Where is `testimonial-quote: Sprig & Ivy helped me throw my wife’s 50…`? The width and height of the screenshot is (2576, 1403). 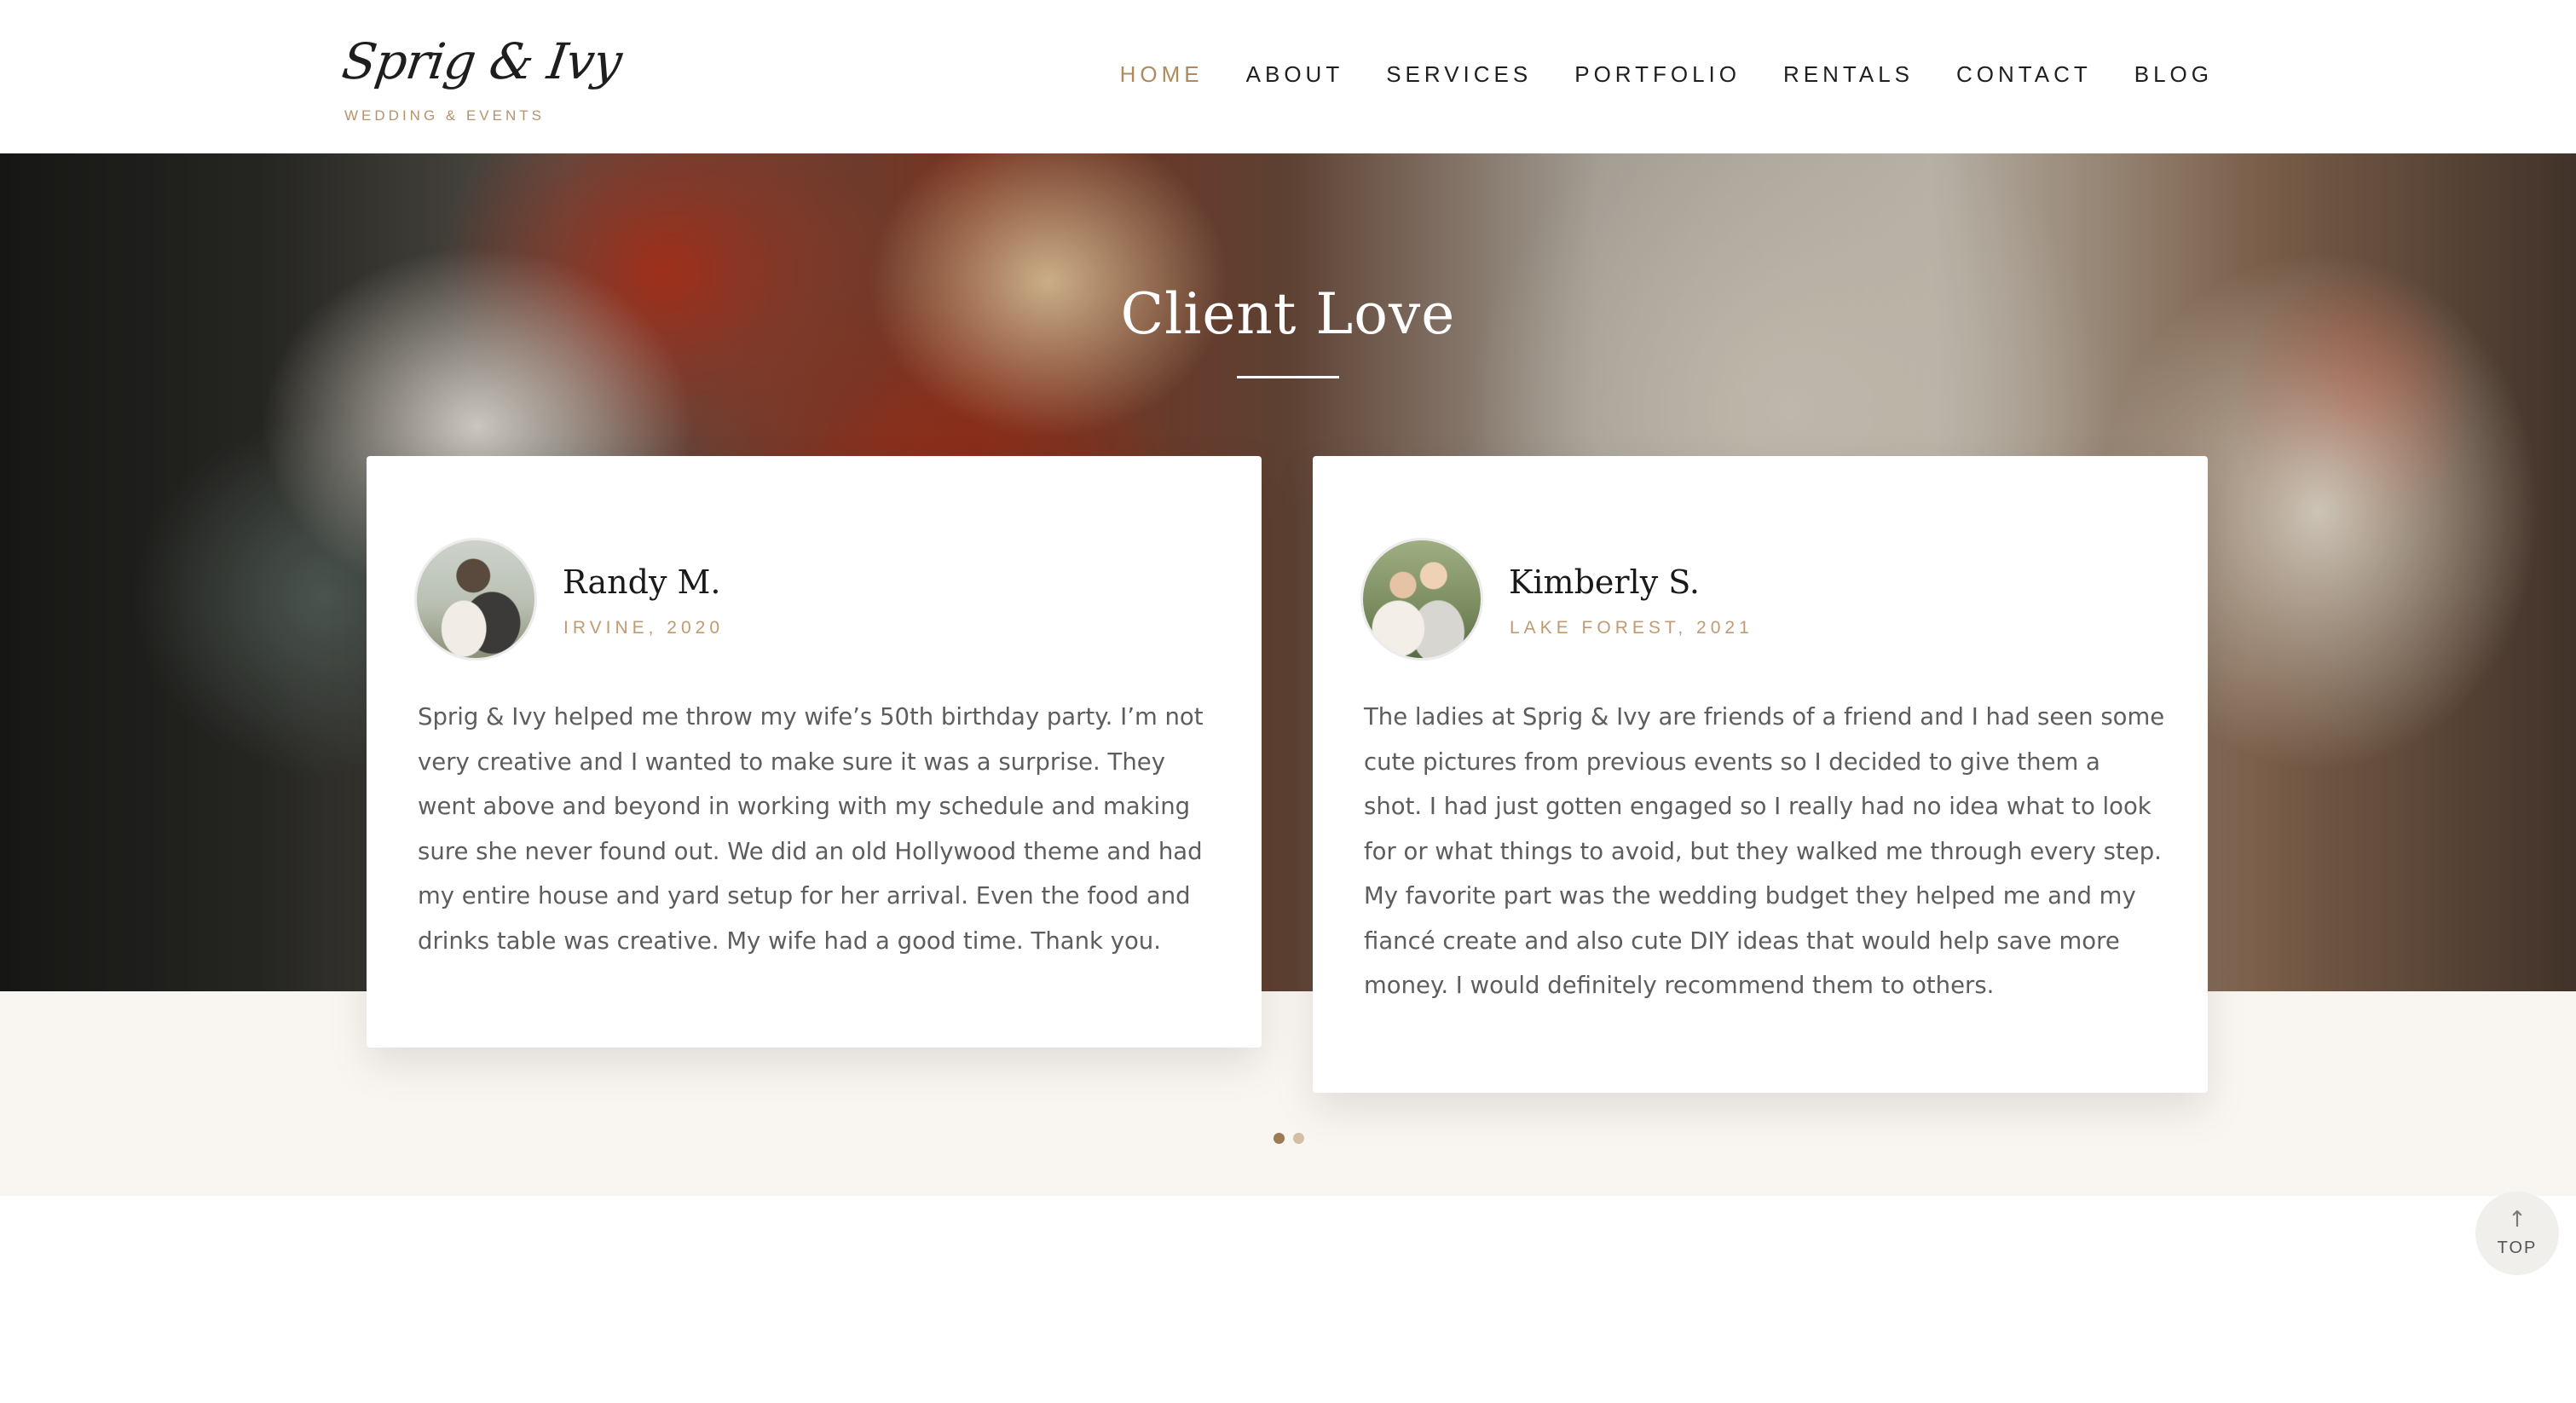
testimonial-quote: Sprig & Ivy helped me throw my wife’s 50… is located at coordinates (811, 829).